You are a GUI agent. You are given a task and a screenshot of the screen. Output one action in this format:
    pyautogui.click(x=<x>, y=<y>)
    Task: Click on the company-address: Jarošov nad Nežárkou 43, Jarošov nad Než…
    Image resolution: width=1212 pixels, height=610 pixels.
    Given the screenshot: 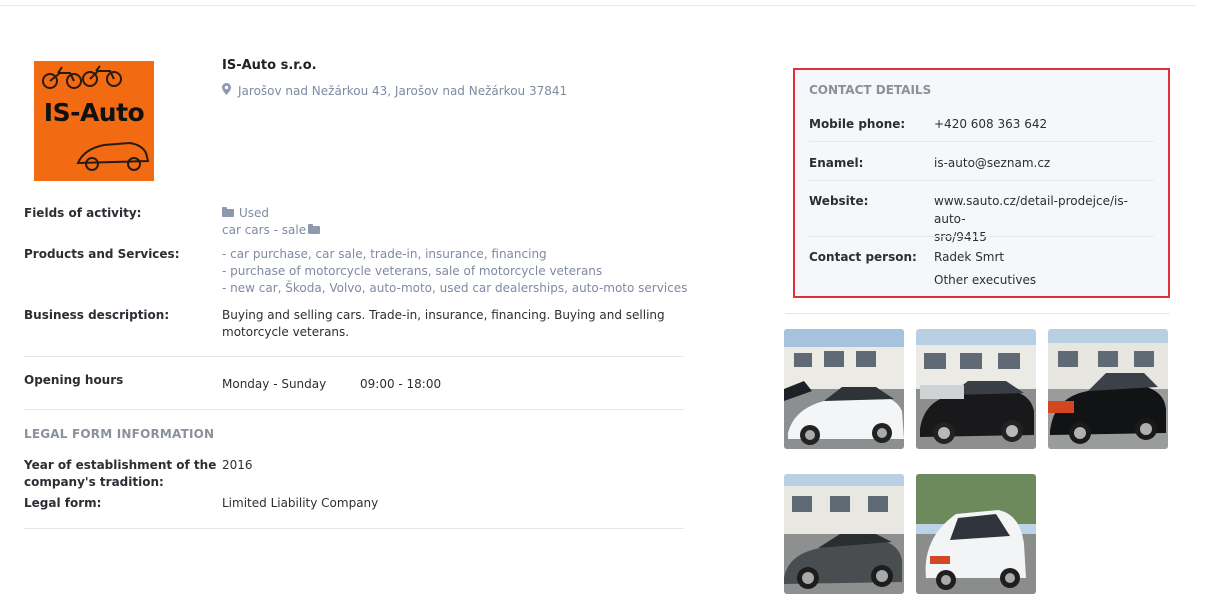 What is the action you would take?
    pyautogui.click(x=394, y=90)
    